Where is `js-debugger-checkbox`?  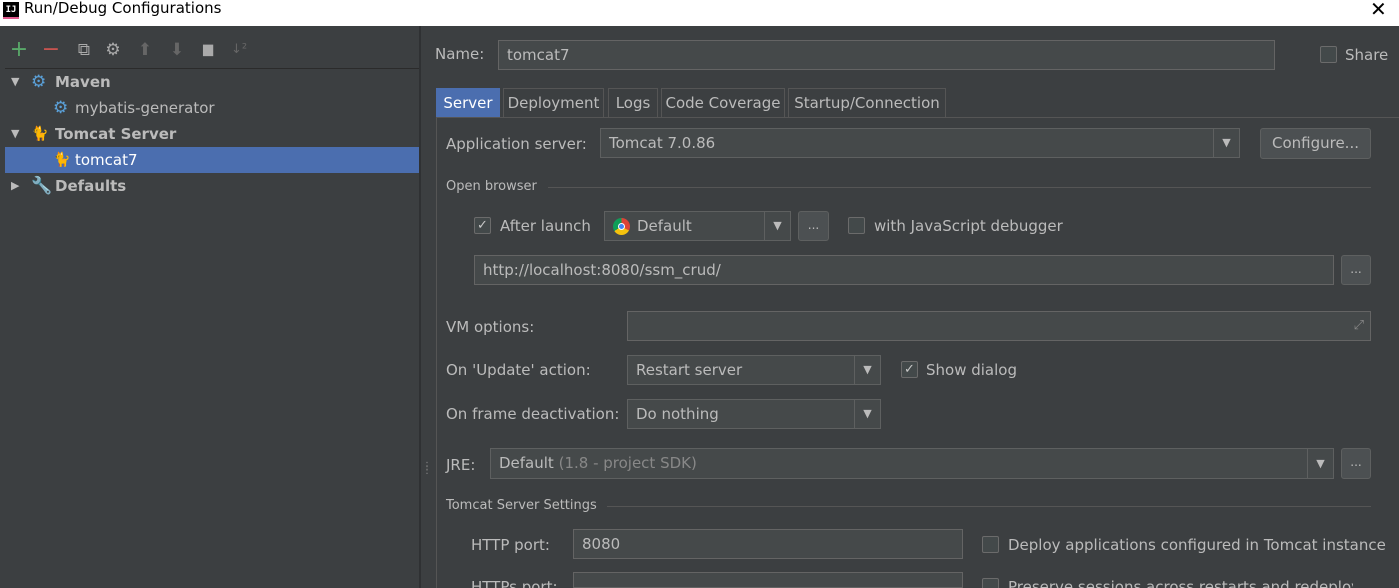 js-debugger-checkbox is located at coordinates (856, 225).